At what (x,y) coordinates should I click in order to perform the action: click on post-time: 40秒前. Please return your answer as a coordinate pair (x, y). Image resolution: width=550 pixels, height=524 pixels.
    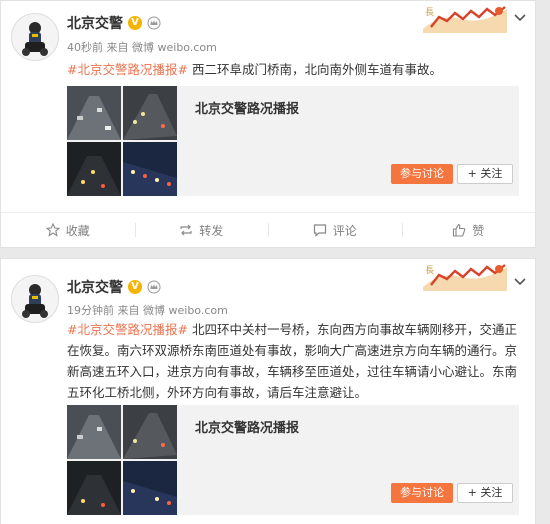
    Looking at the image, I should click on (85, 47).